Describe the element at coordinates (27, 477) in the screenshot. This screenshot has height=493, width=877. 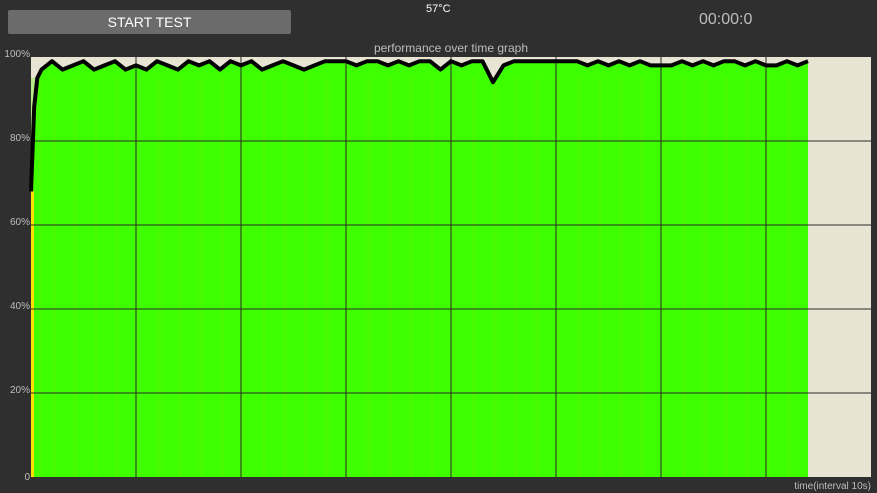
I see `y-tick-label: 0` at that location.